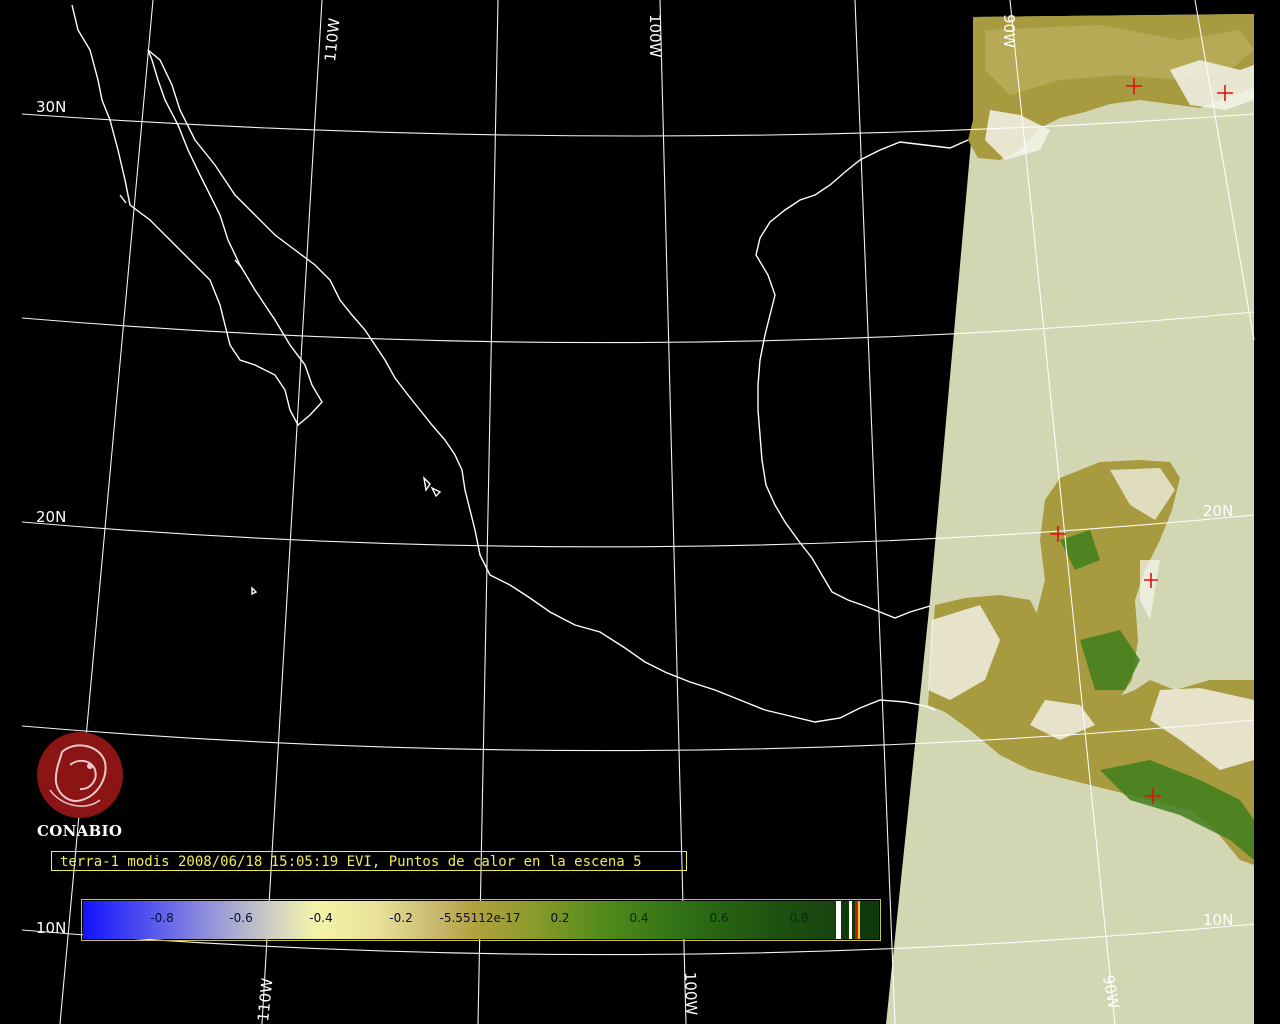 This screenshot has height=1024, width=1280. I want to click on colorbar-label: 0.6, so click(719, 918).